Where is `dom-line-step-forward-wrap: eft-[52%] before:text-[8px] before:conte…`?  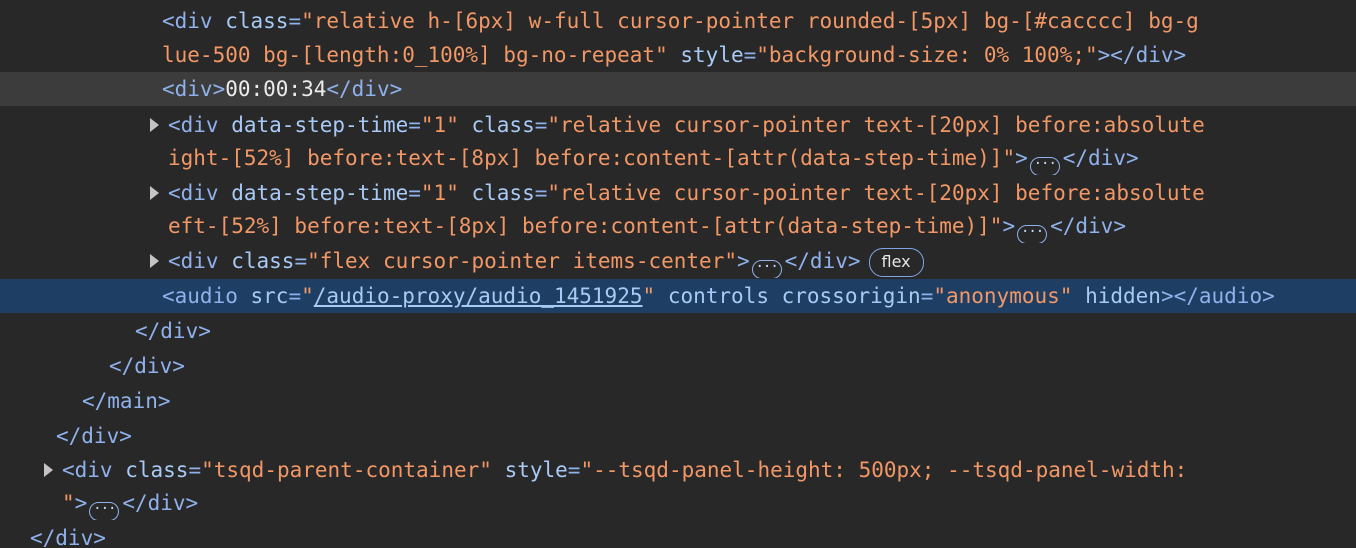
dom-line-step-forward-wrap: eft-[52%] before:text-[8px] before:conte… is located at coordinates (678, 226).